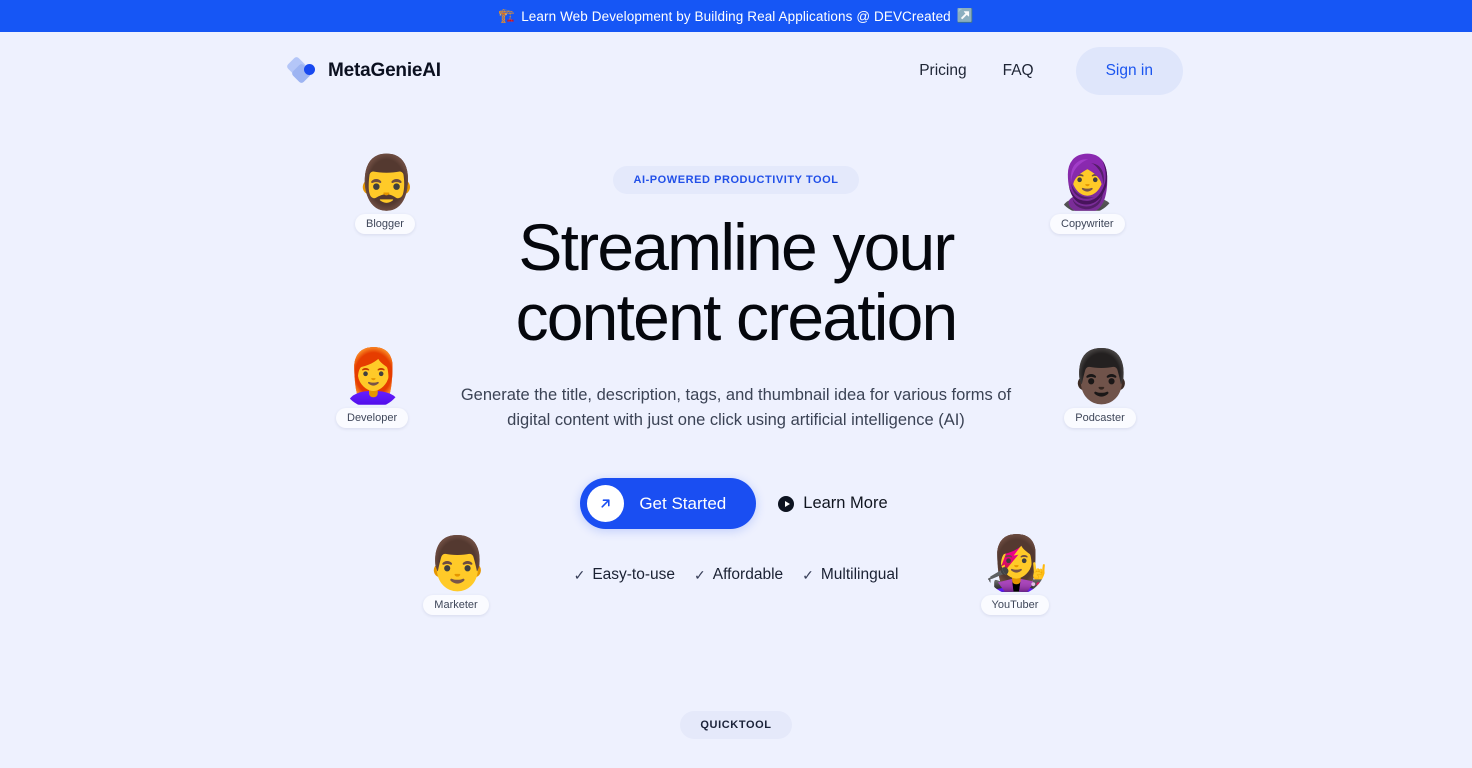  What do you see at coordinates (845, 503) in the screenshot?
I see `learn-more-label: Learn More` at bounding box center [845, 503].